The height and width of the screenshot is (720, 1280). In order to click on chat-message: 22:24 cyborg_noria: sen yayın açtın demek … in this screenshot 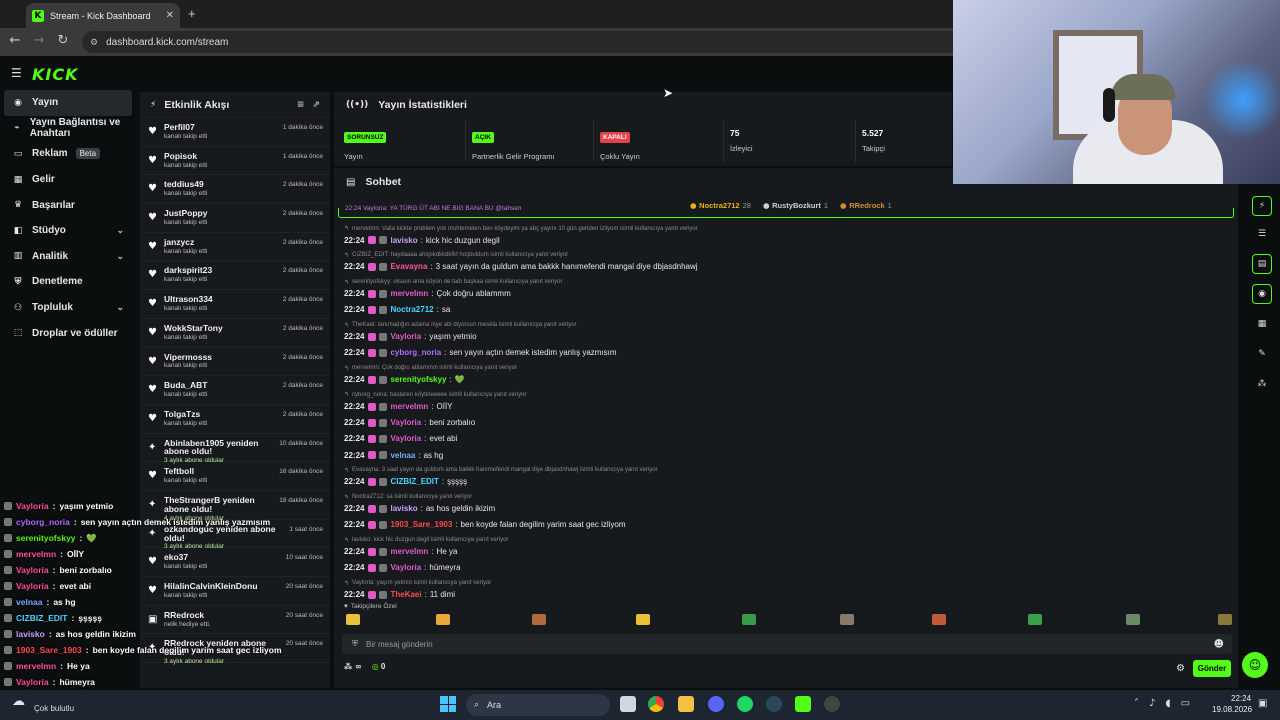, I will do `click(480, 352)`.